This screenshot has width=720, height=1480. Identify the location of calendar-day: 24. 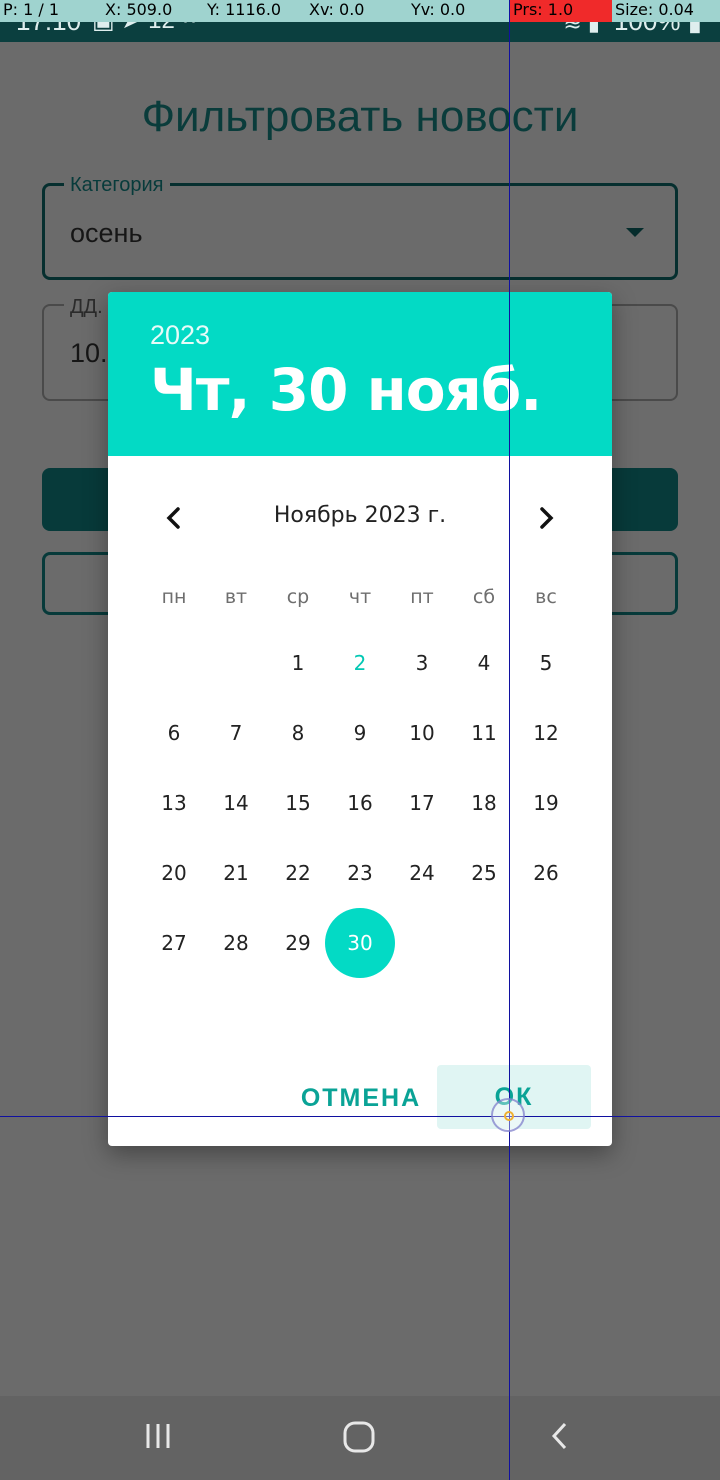
(422, 873).